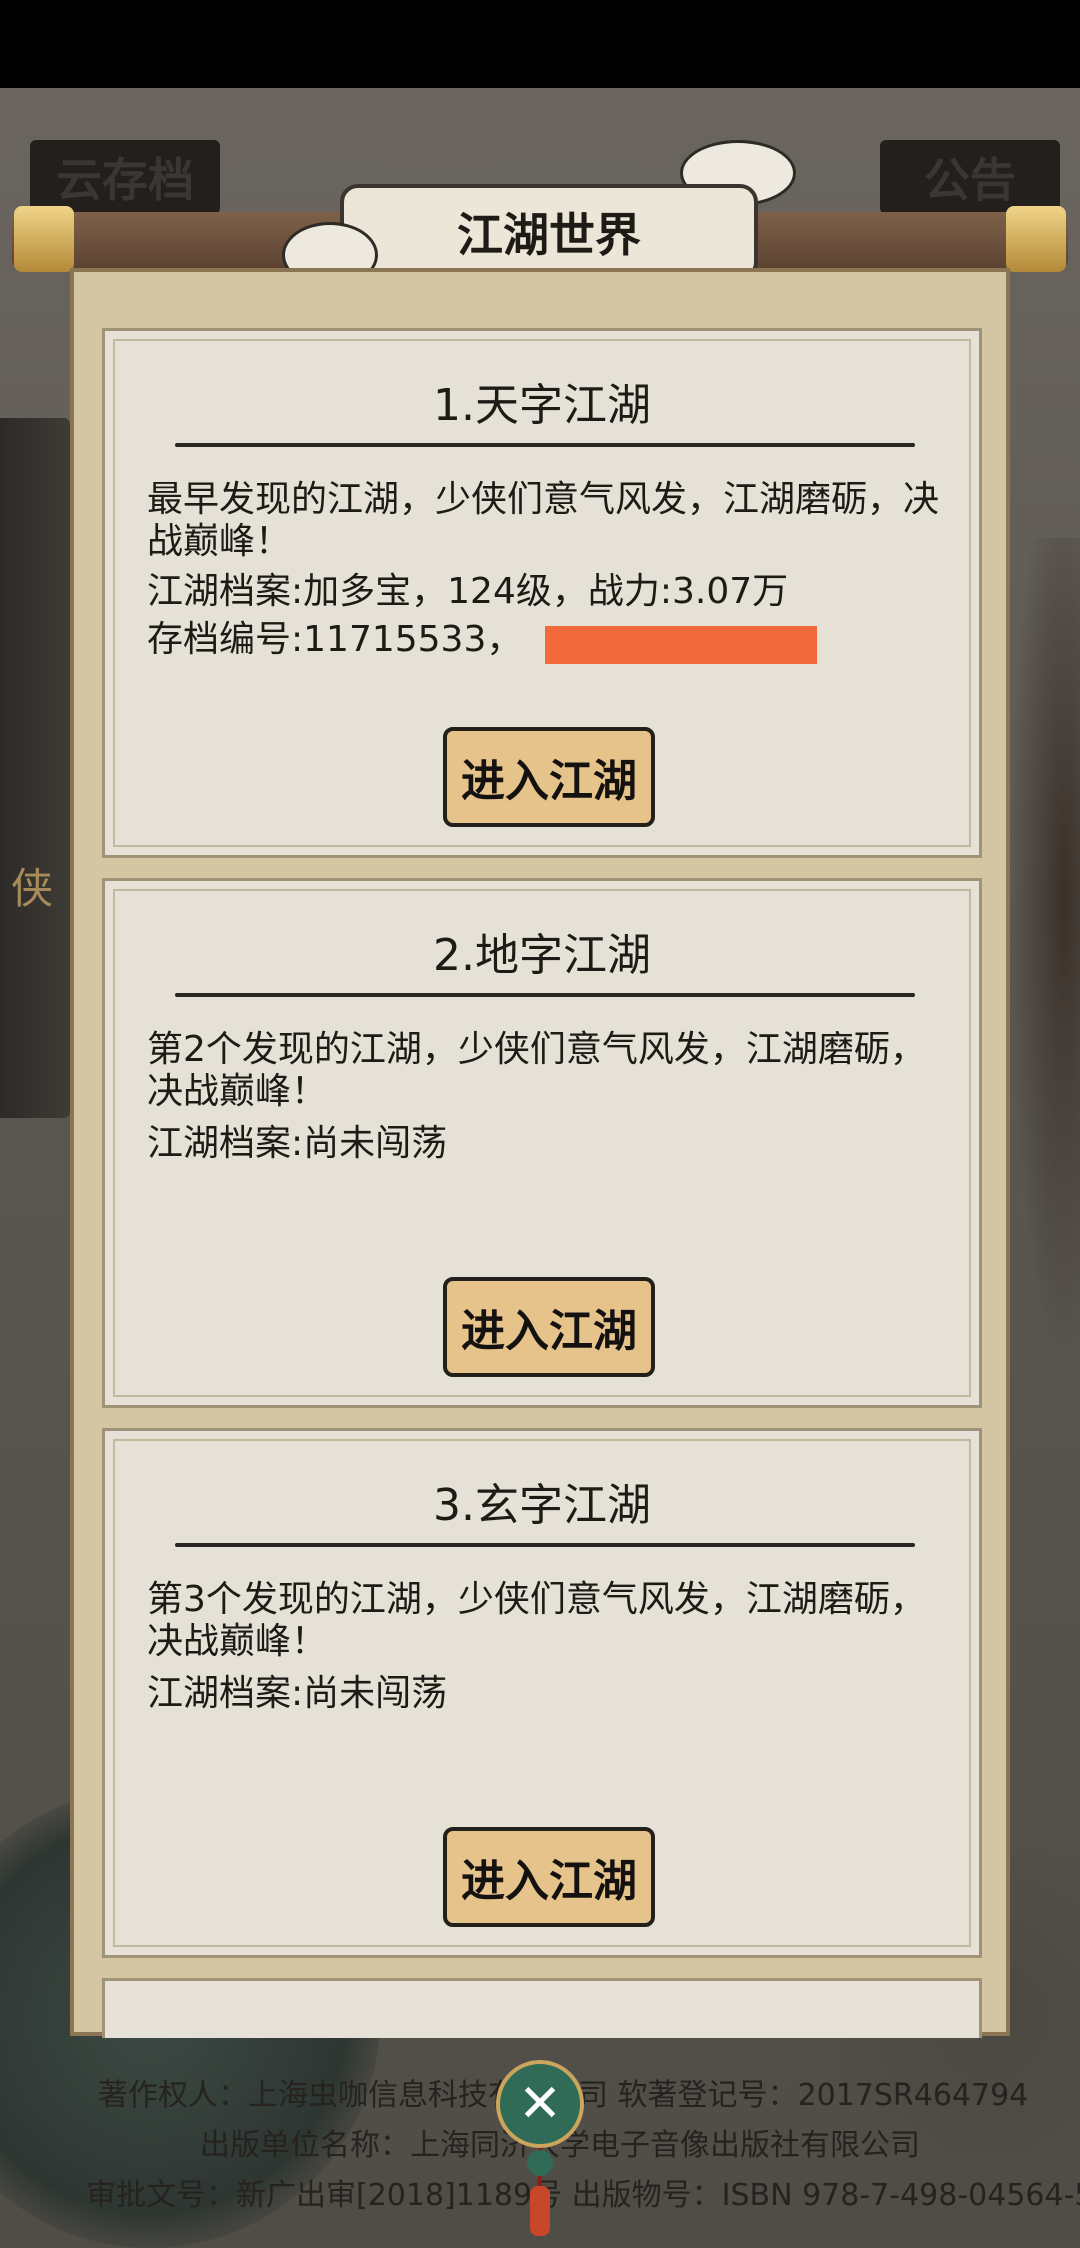 This screenshot has width=1080, height=2248. Describe the element at coordinates (536, 1620) in the screenshot. I see `world-description: 第3个发现的江湖，少侠们意气风发，江湖磨砺，决战巅峰！` at that location.